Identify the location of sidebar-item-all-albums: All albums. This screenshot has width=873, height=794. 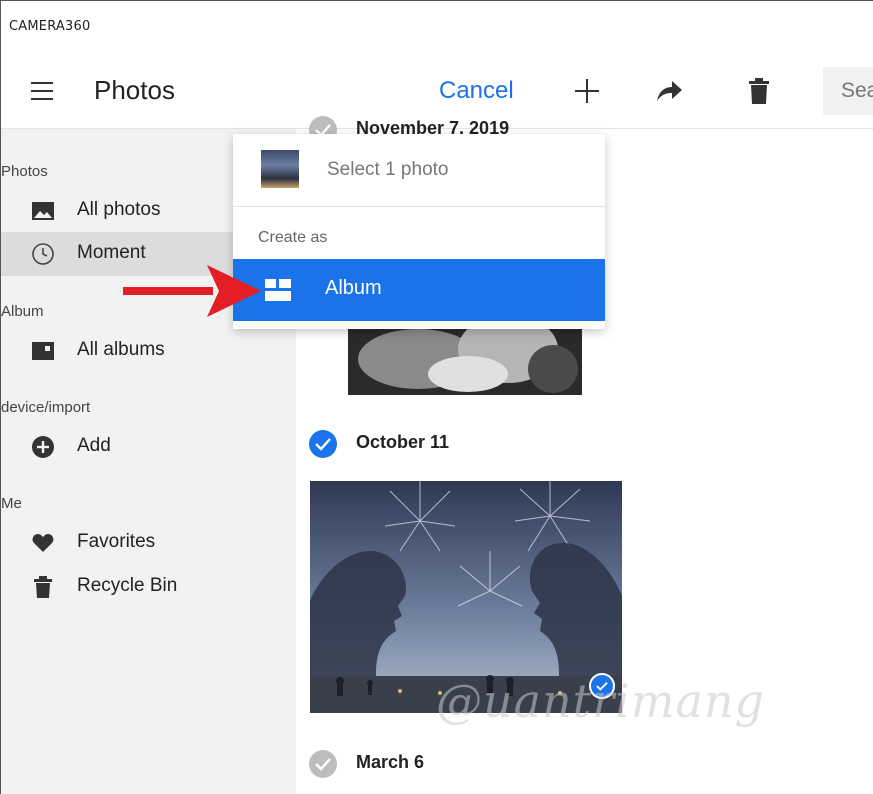
(148, 351).